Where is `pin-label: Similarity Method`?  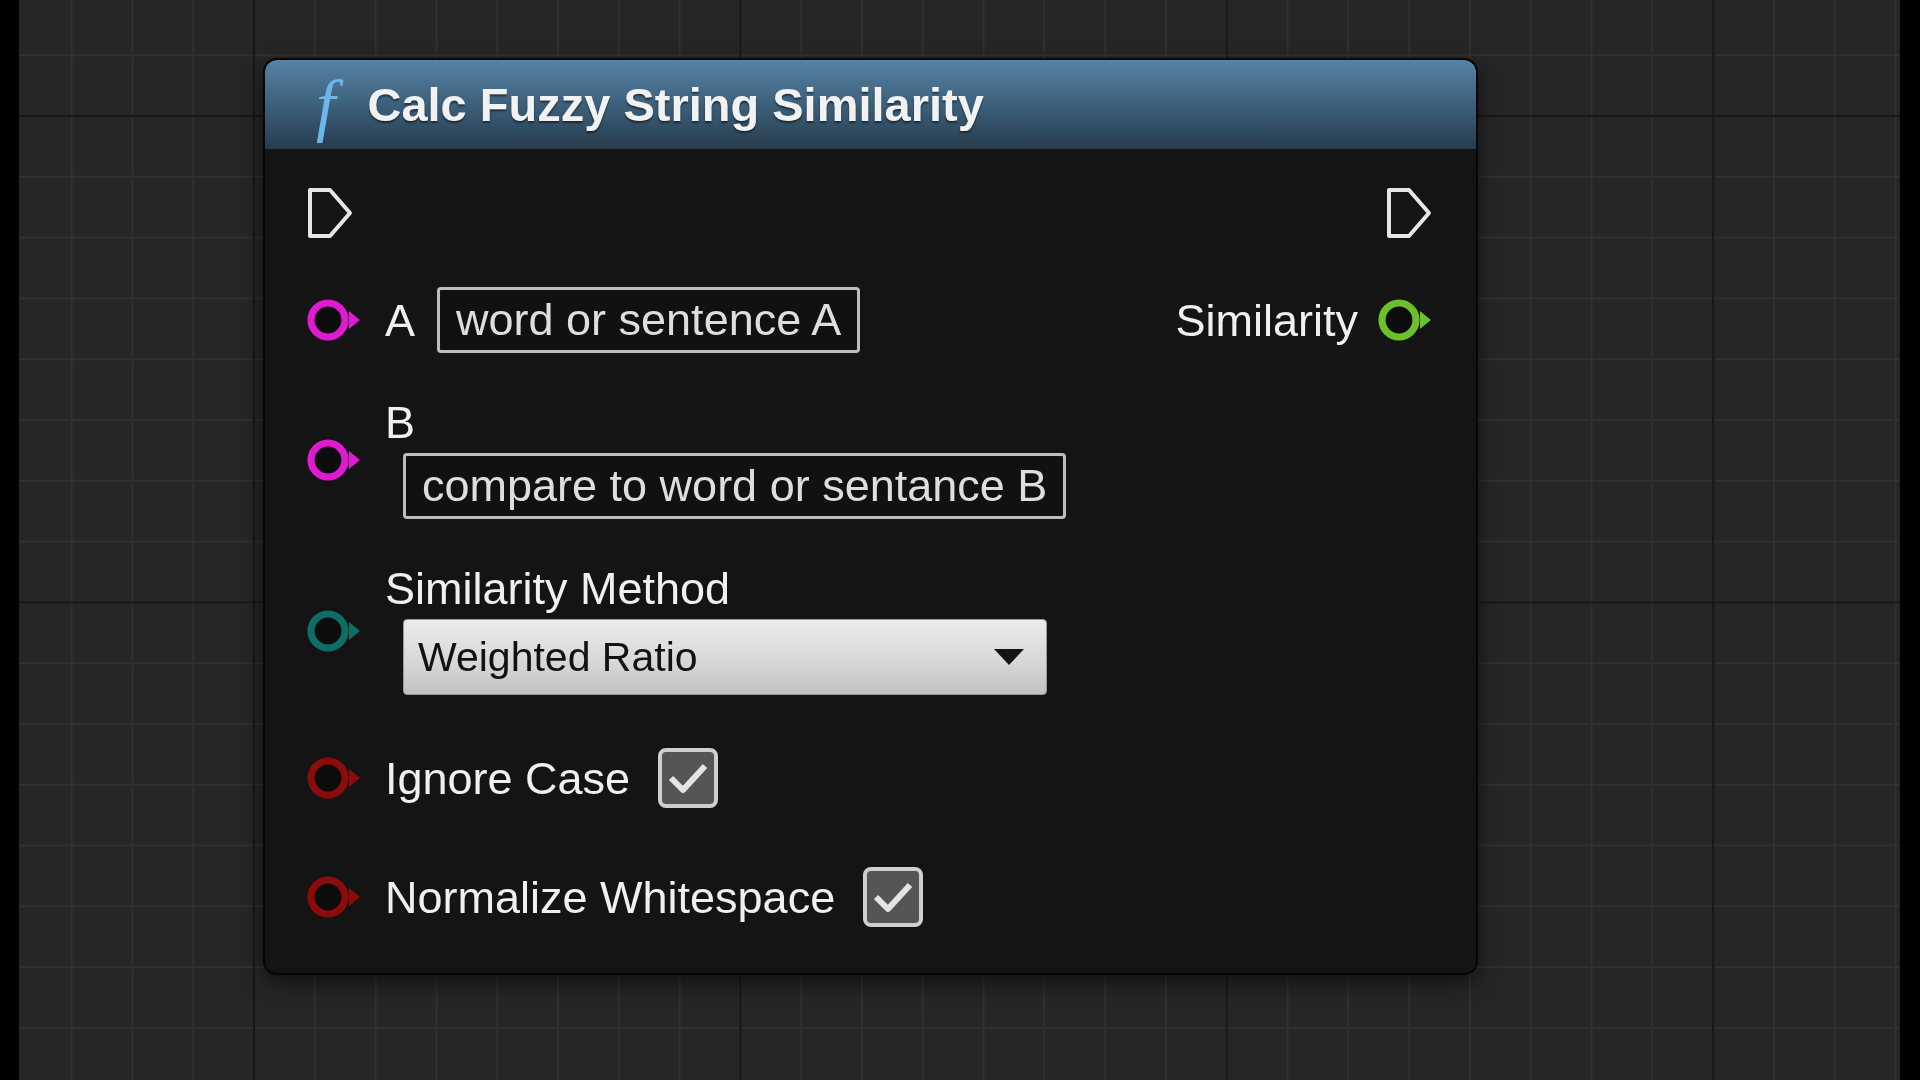
pin-label: Similarity Method is located at coordinates (558, 588).